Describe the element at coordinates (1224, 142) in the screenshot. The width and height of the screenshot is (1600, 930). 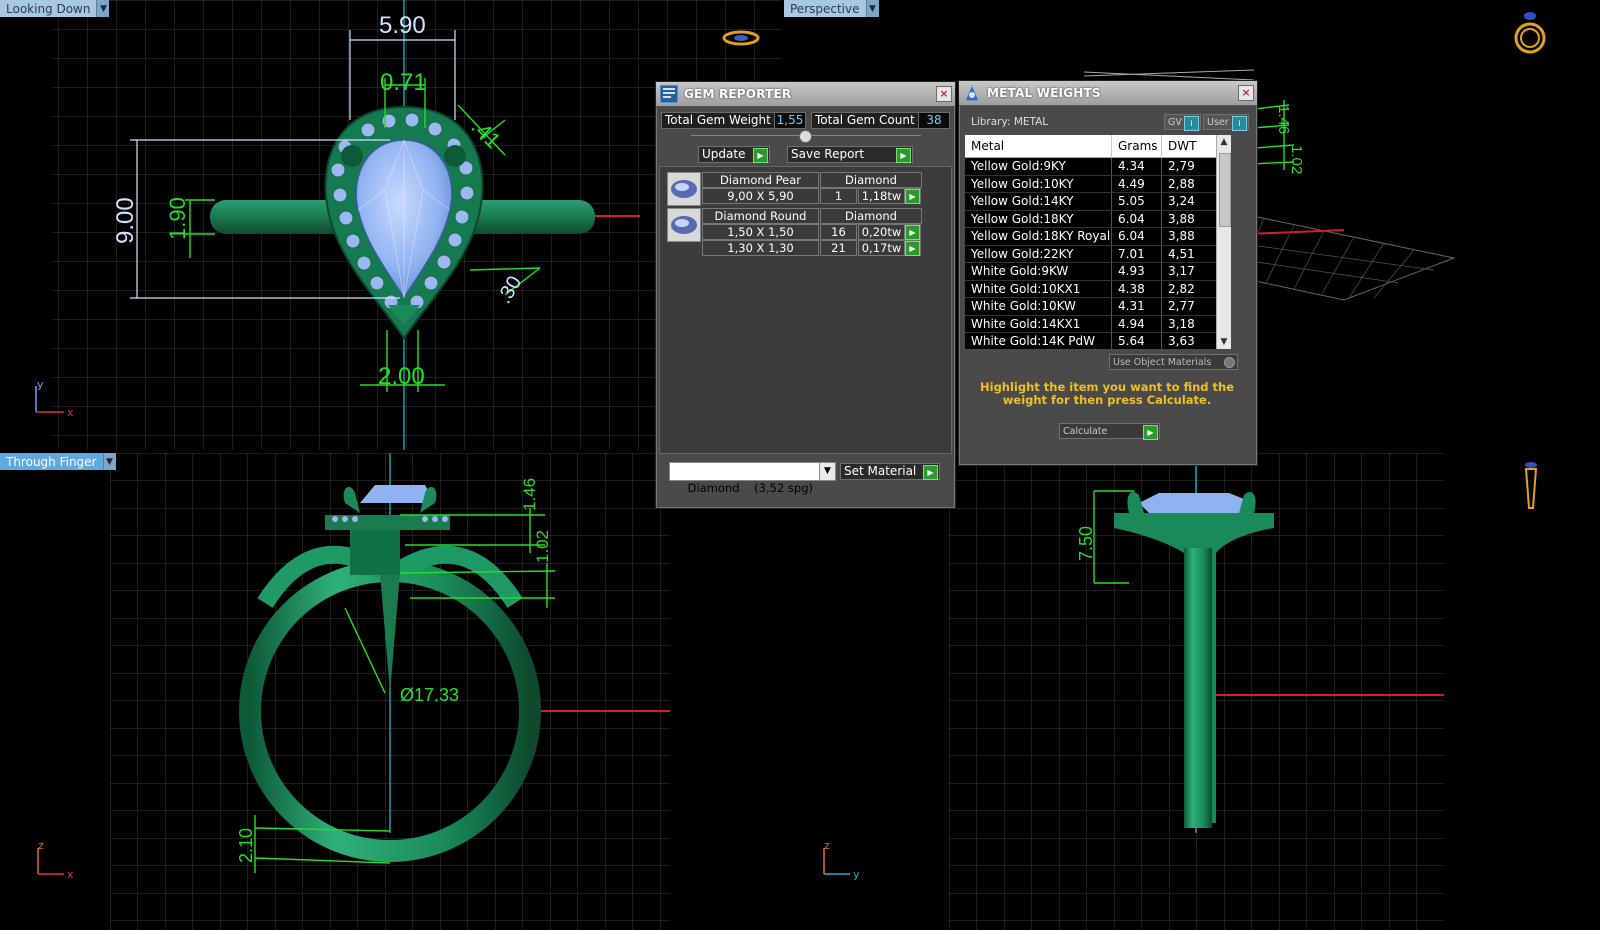
I see `scroll-up-icon: ▲` at that location.